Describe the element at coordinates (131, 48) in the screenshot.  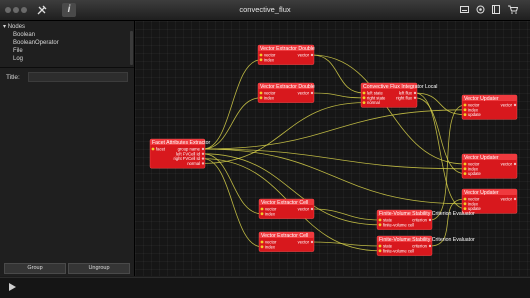
I see `tree-scrollbar` at that location.